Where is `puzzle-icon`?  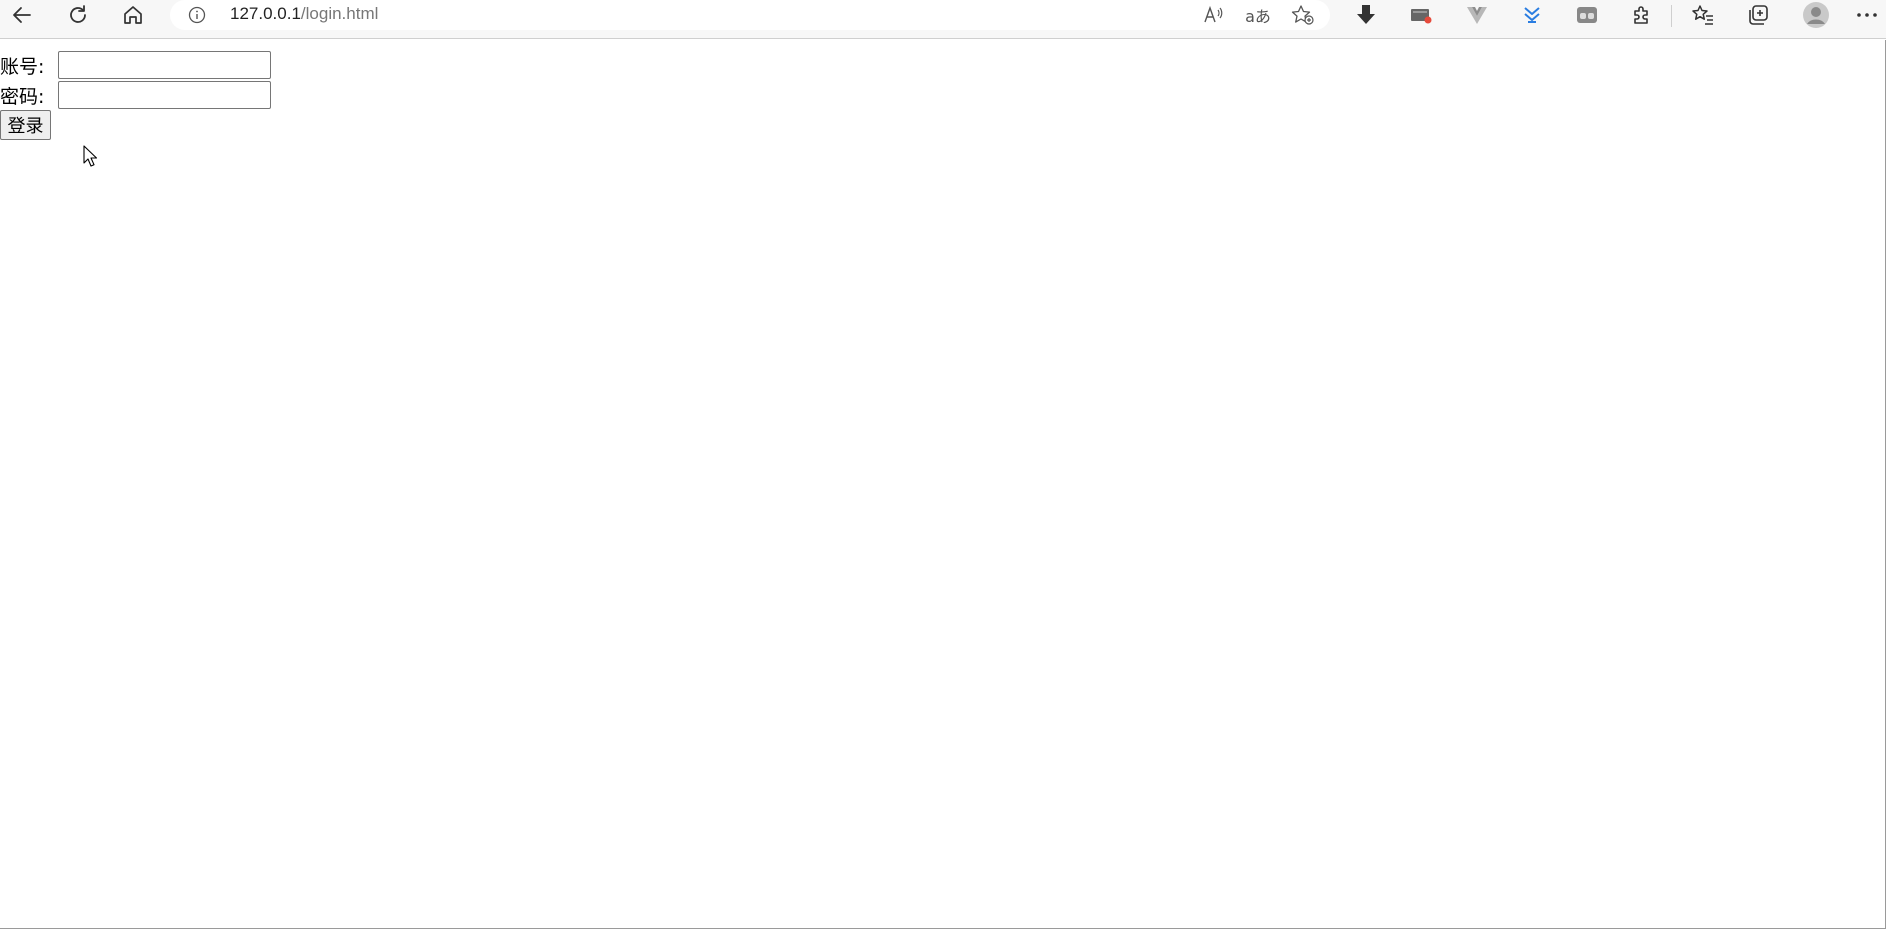
puzzle-icon is located at coordinates (1641, 15).